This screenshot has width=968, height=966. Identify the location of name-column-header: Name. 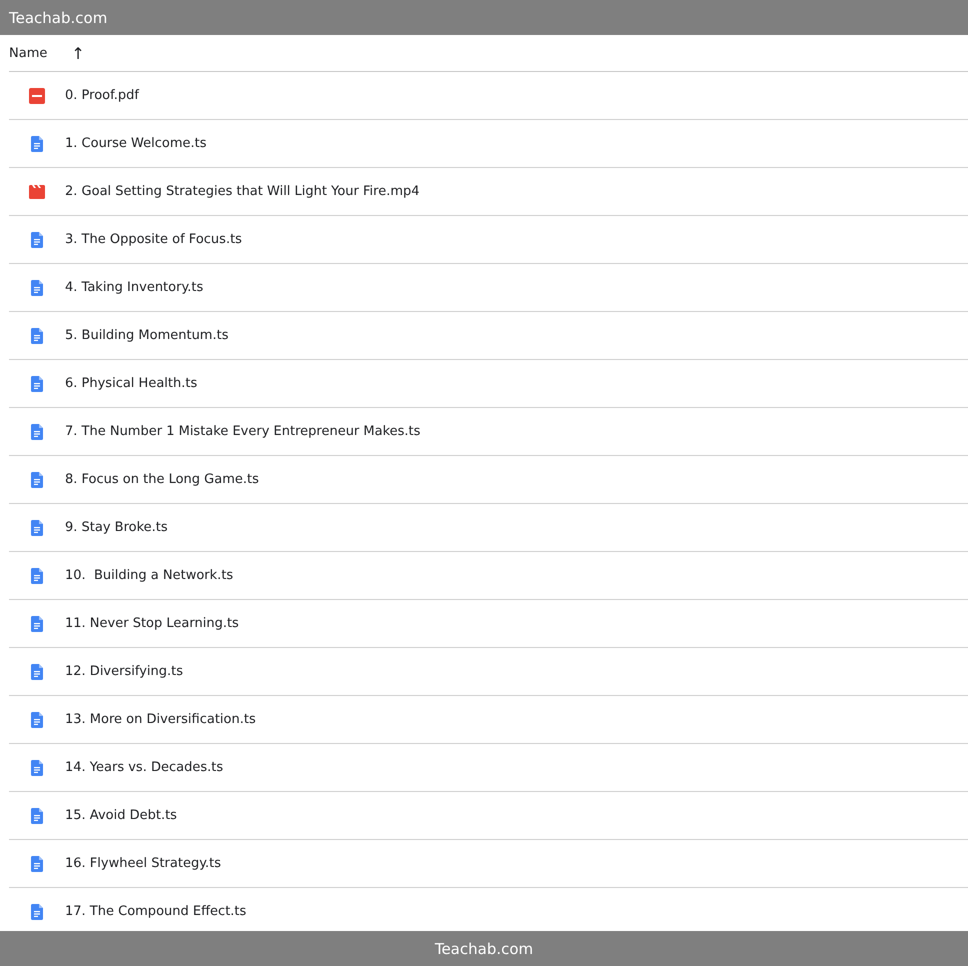
(28, 53).